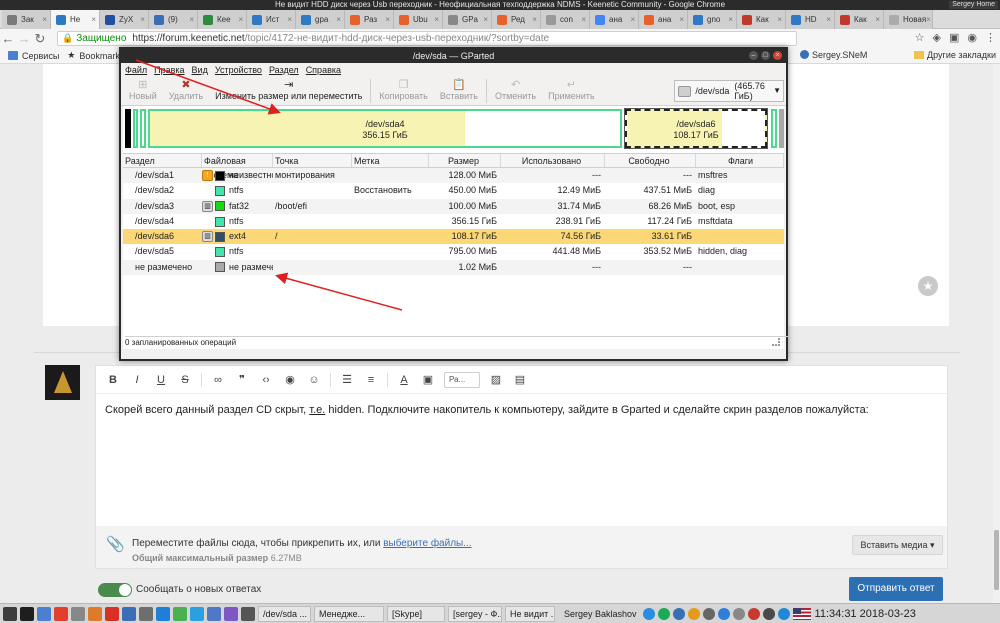 The width and height of the screenshot is (1000, 623). Describe the element at coordinates (777, 55) in the screenshot. I see `close-icon: ×` at that location.